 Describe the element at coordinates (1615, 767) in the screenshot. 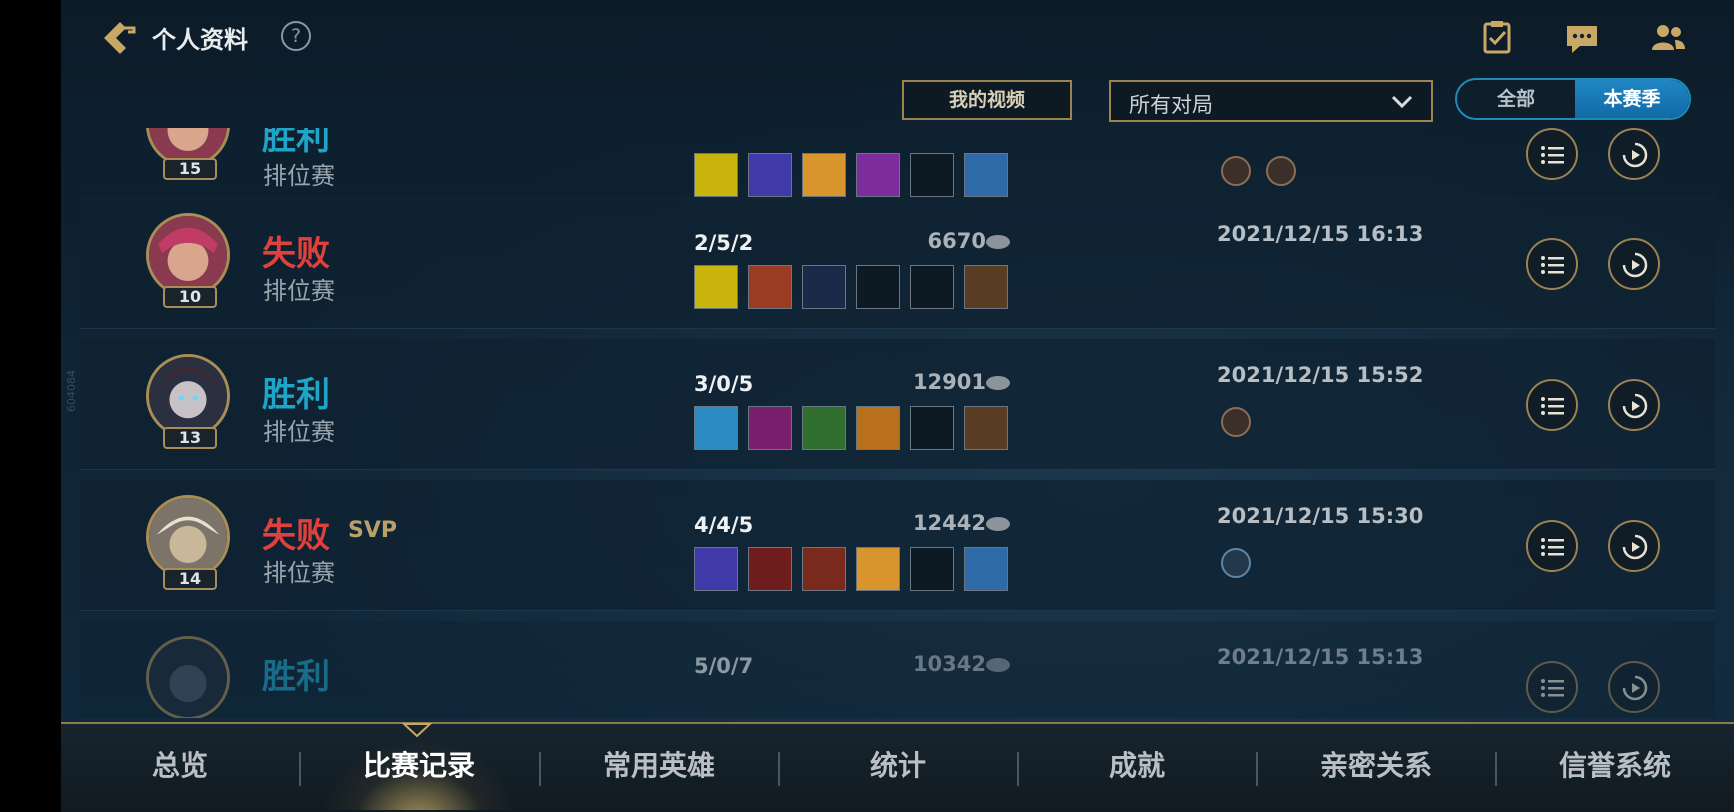

I see `tab-honor-system: 信誉系统` at that location.